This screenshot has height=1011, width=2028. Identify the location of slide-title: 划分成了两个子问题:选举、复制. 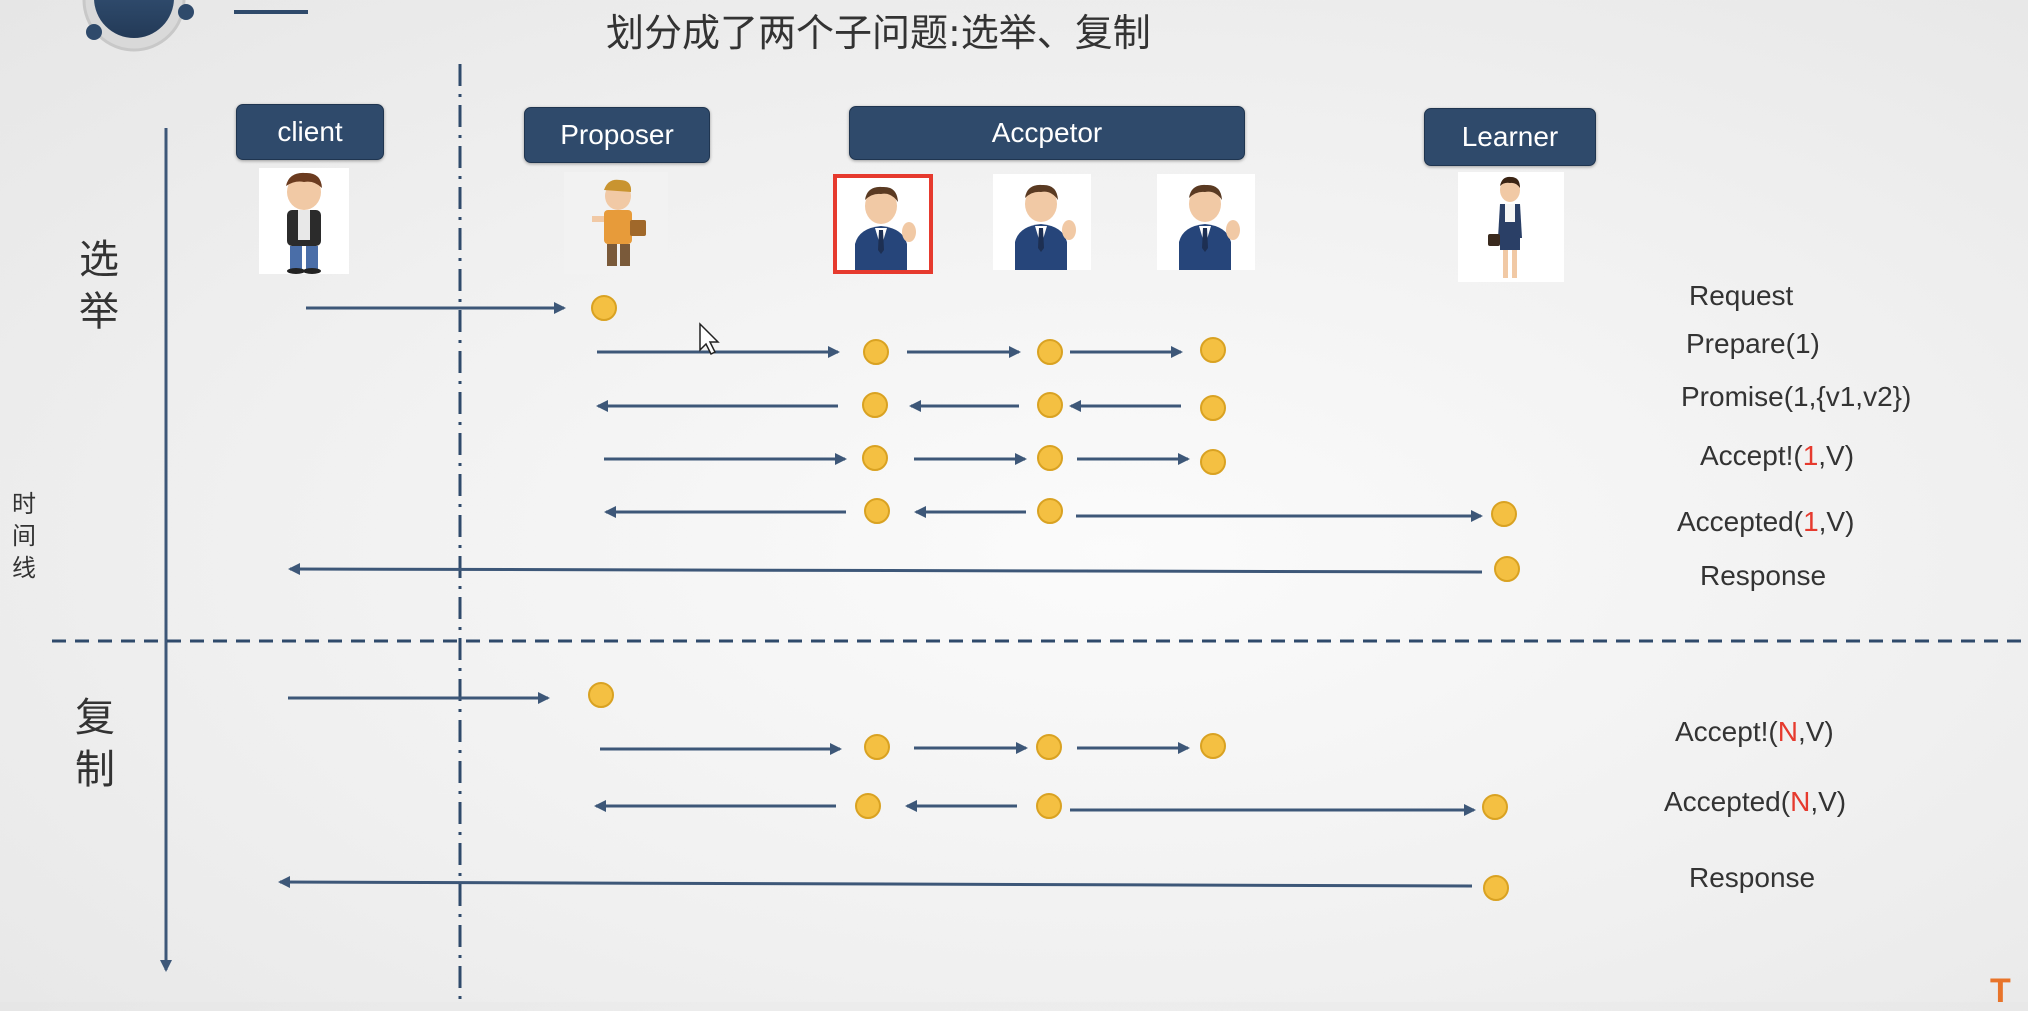
(878, 33).